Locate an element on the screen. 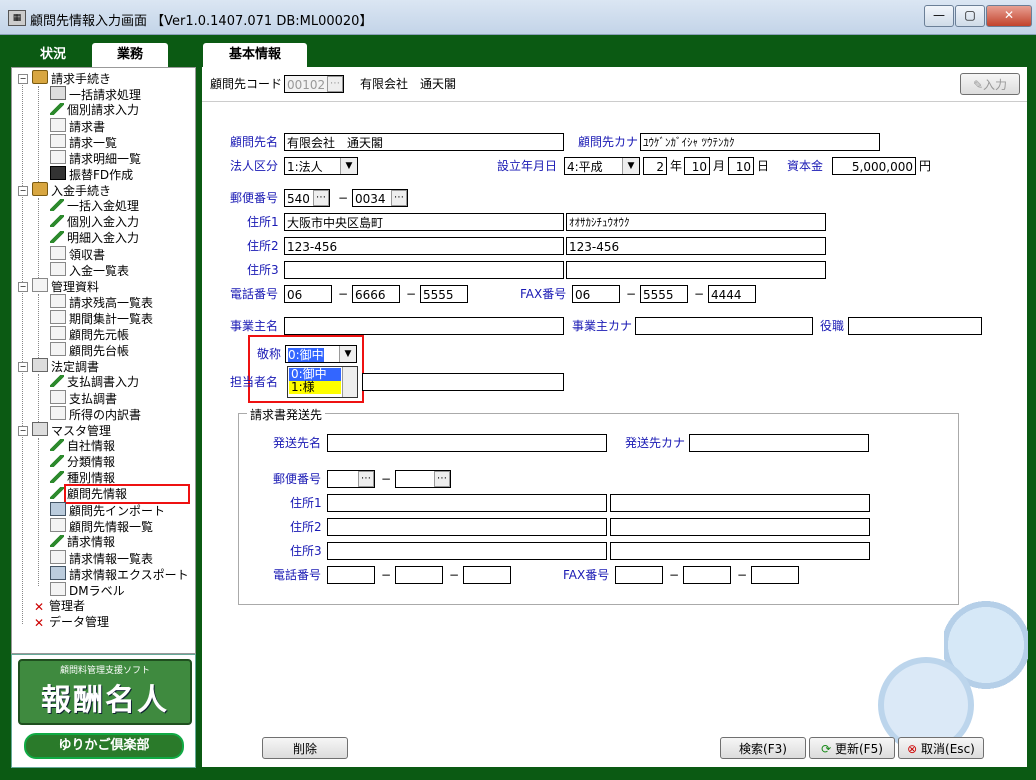 The height and width of the screenshot is (780, 1036). tree-item: 分類情報 is located at coordinates (82, 462).